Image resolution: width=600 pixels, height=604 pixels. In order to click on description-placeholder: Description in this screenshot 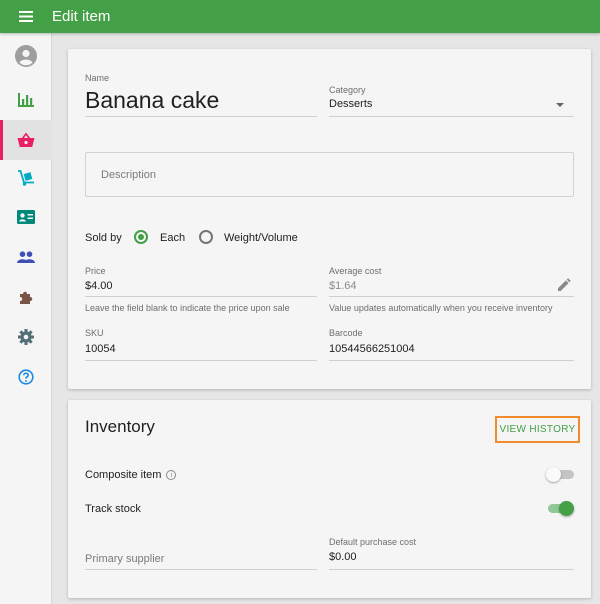, I will do `click(129, 175)`.